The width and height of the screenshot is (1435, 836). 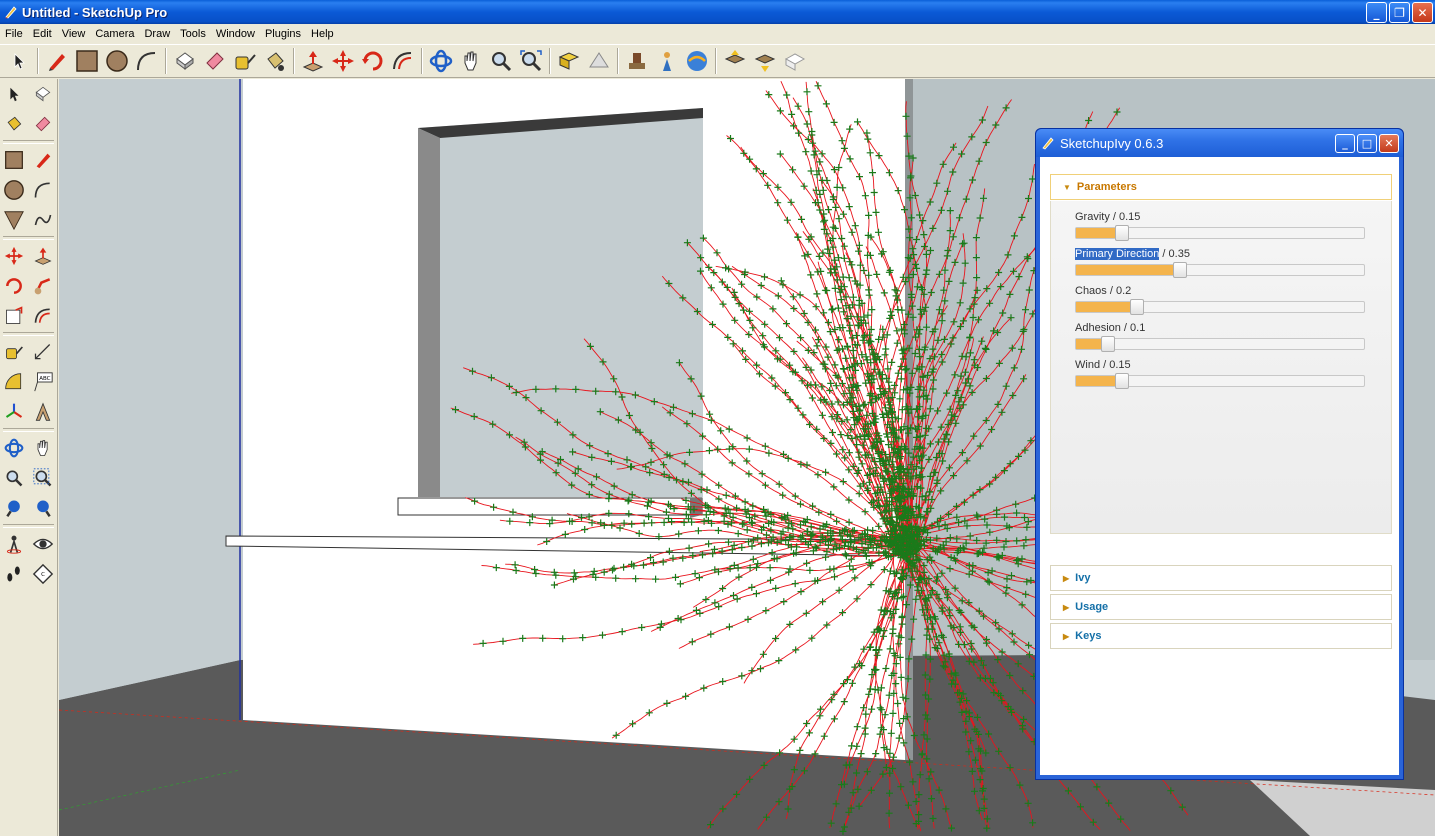 What do you see at coordinates (283, 34) in the screenshot?
I see `menu-plugins: Plugins` at bounding box center [283, 34].